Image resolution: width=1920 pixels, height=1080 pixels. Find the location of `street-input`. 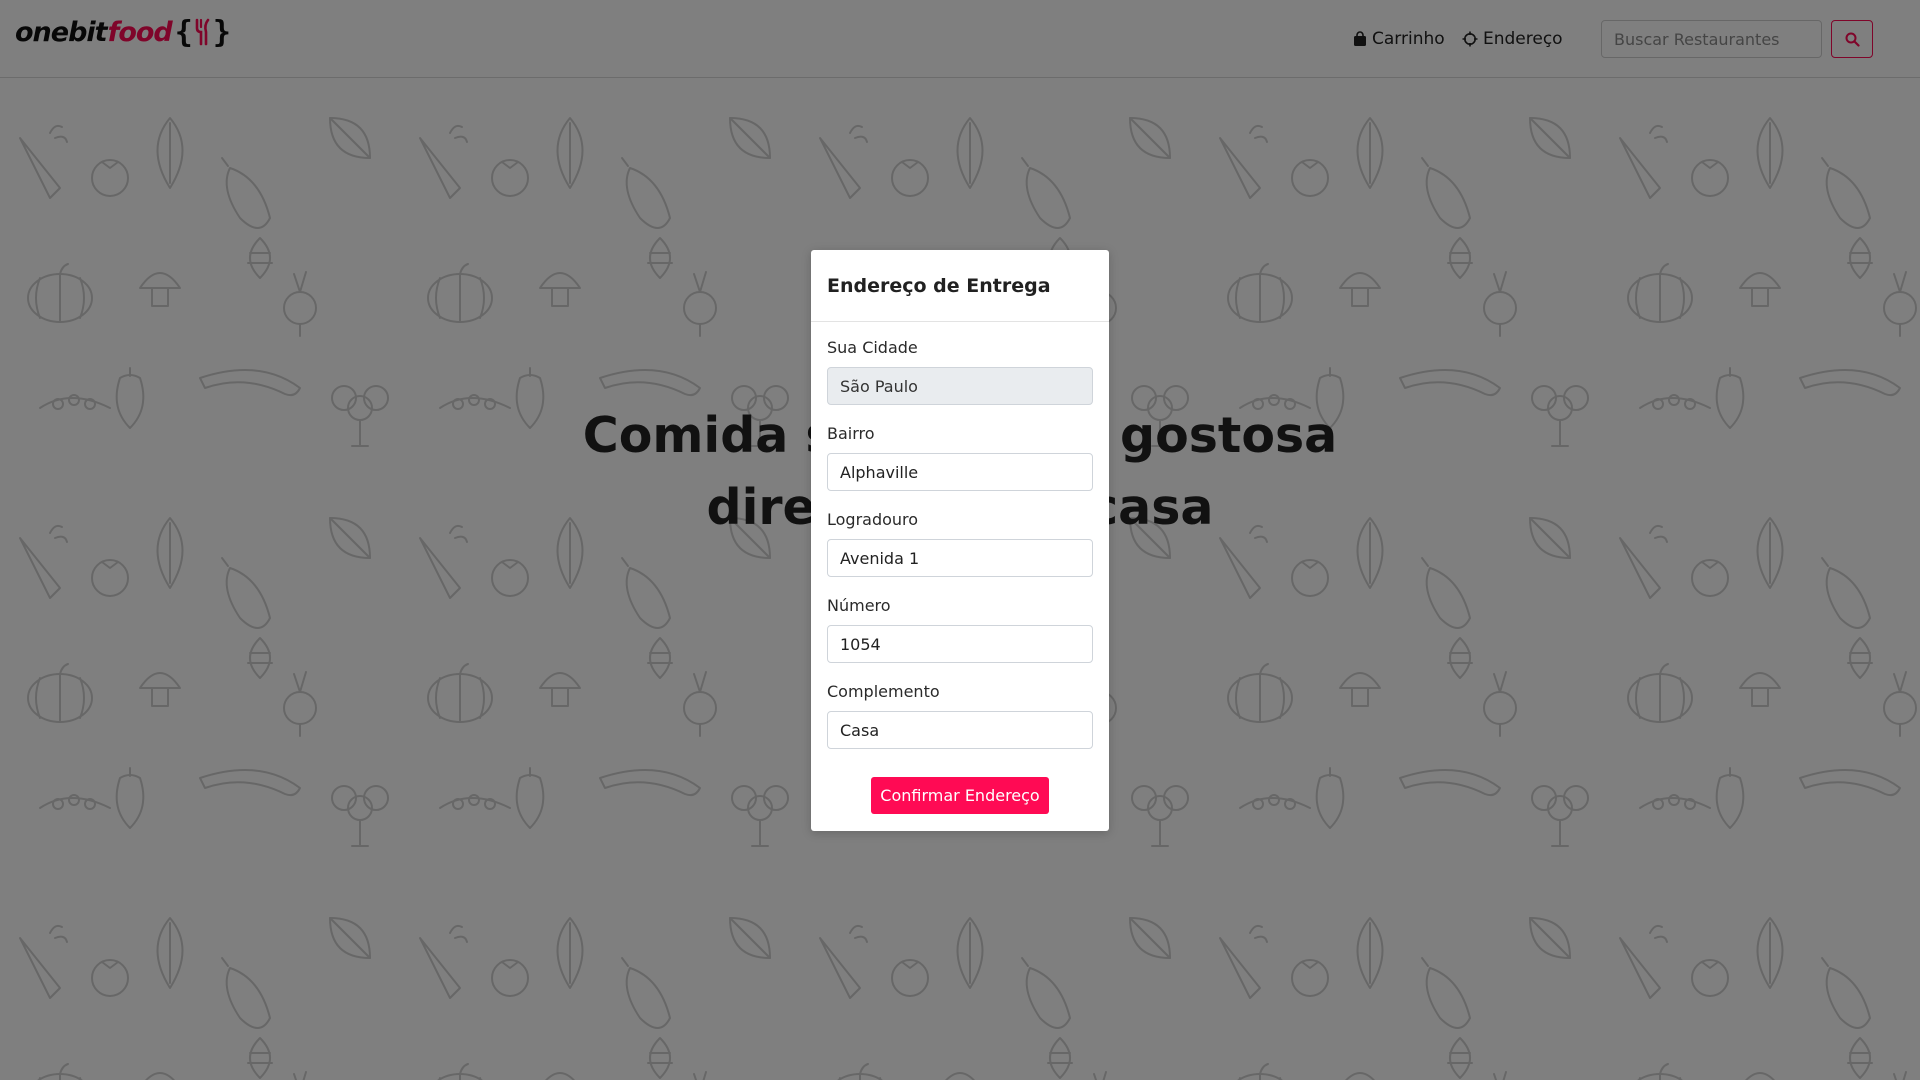

street-input is located at coordinates (960, 558).